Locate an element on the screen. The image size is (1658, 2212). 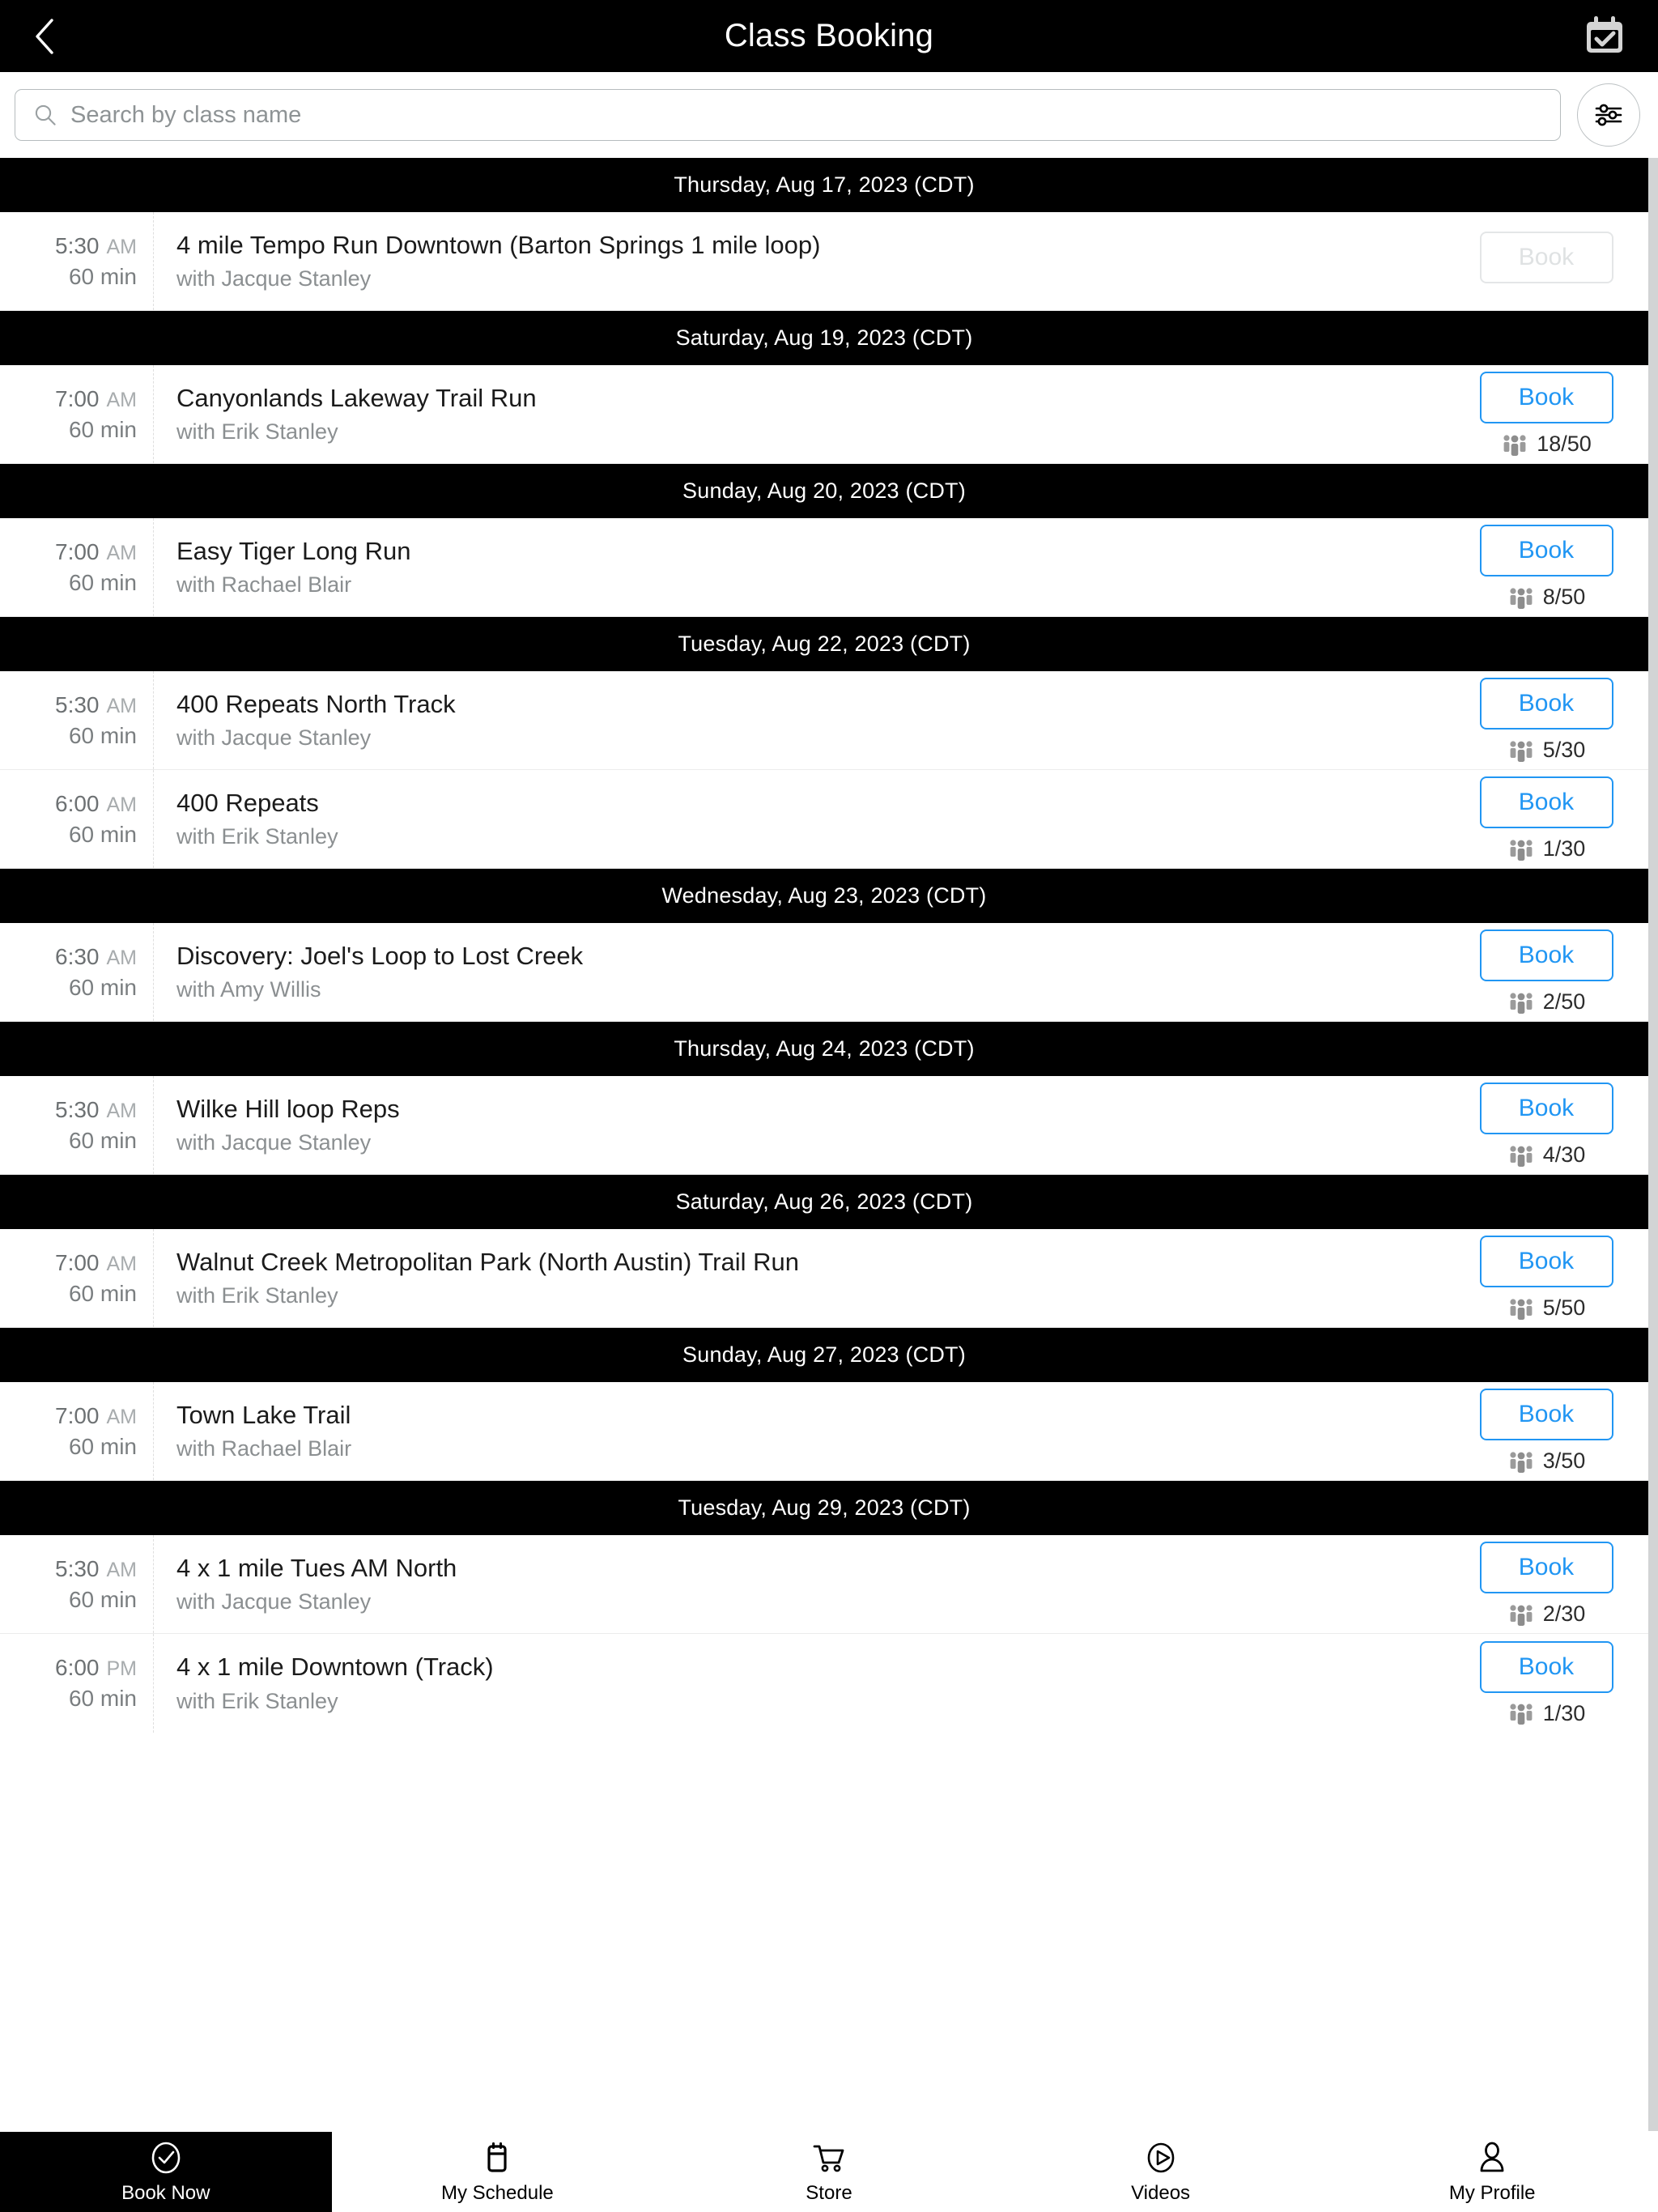
nav-item-videos: Videos is located at coordinates (1160, 2172).